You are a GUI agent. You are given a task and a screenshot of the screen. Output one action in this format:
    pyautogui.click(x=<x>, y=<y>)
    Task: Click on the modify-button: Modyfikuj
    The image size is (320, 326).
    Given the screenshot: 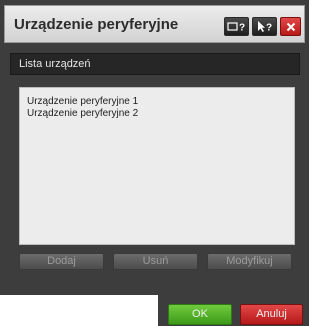 What is the action you would take?
    pyautogui.click(x=249, y=261)
    